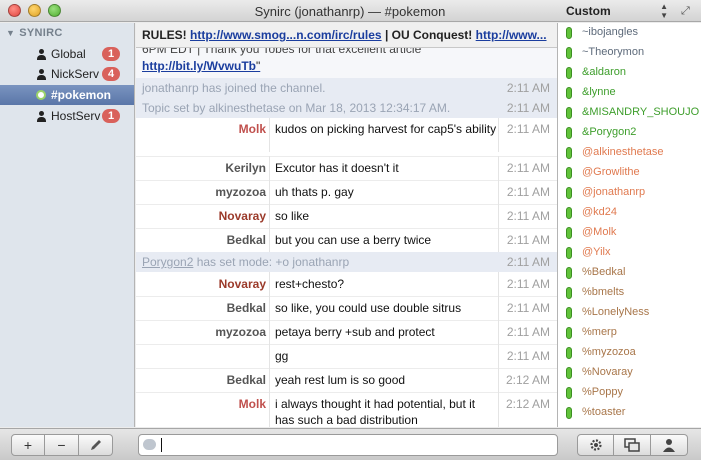 This screenshot has height=460, width=701. I want to click on add-button: +, so click(28, 445).